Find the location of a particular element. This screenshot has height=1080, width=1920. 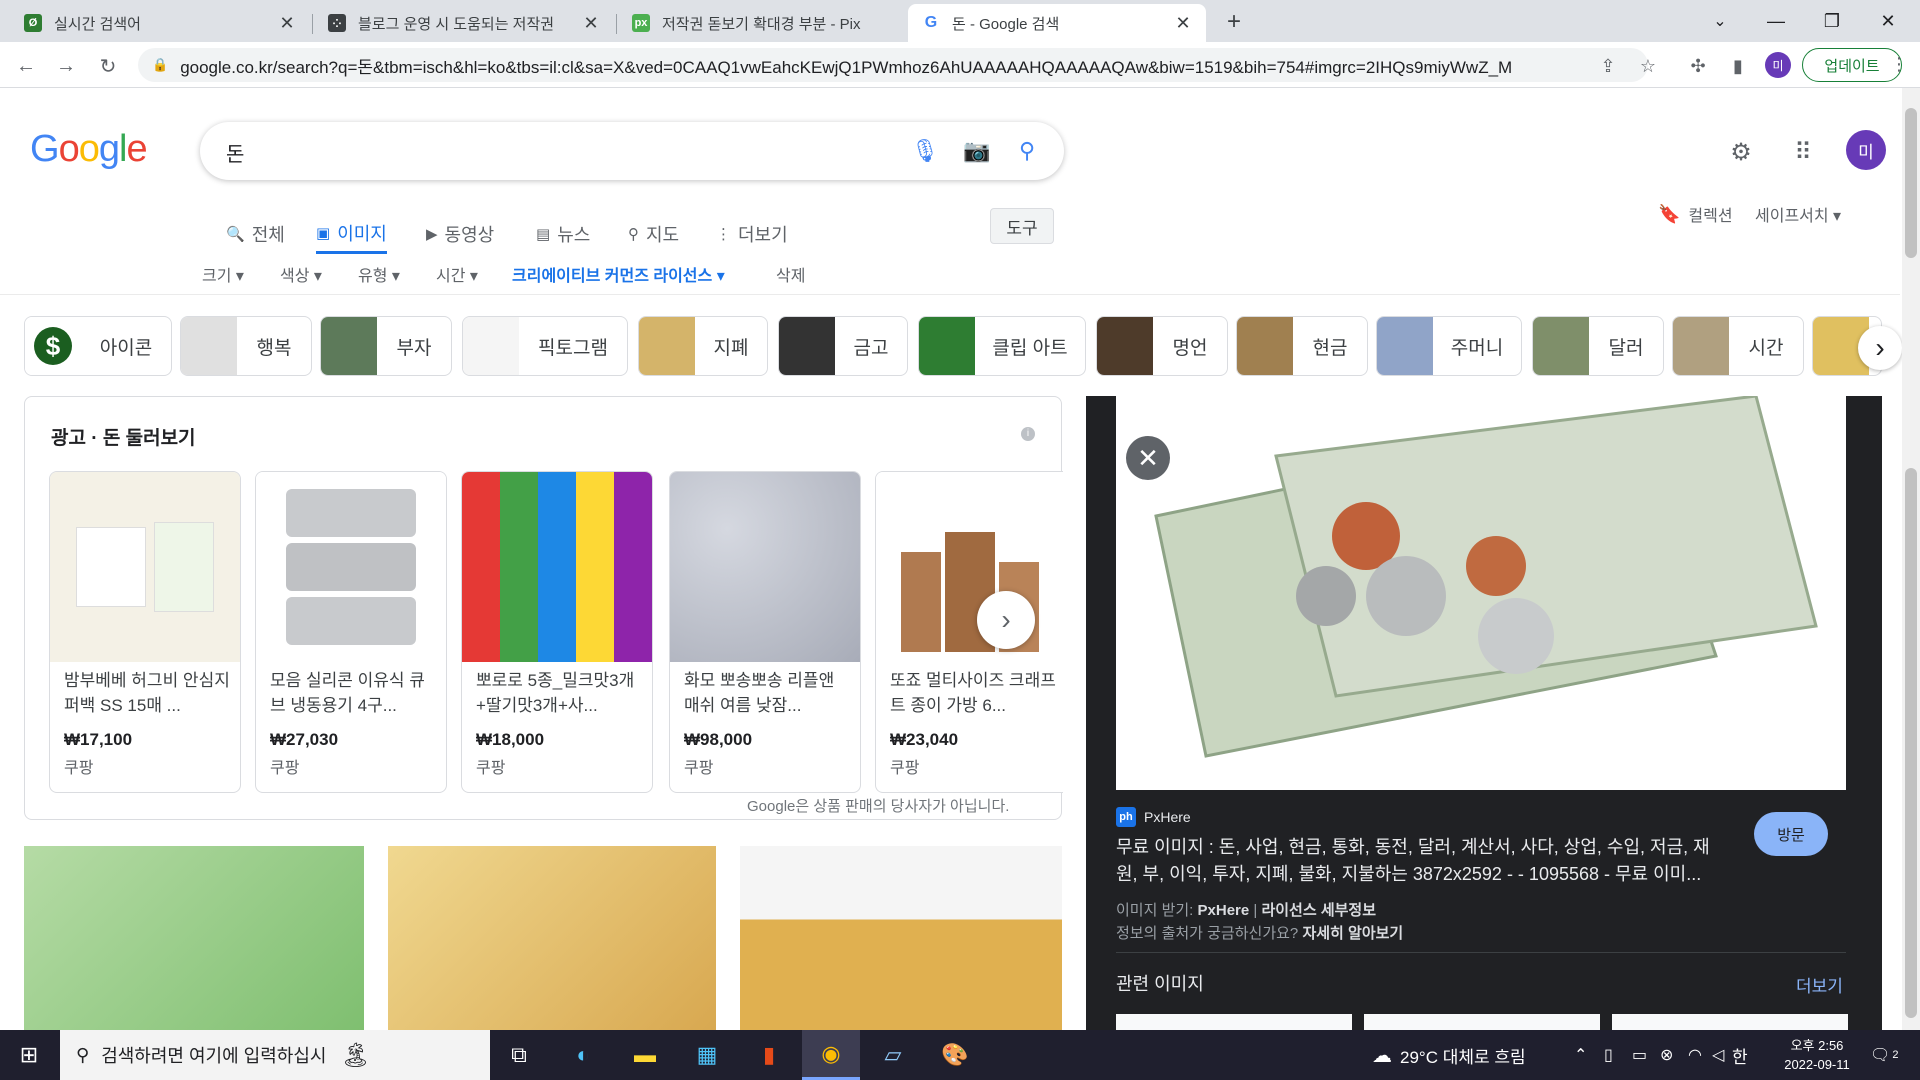

related-chip: 클립 아트 is located at coordinates (1002, 346).